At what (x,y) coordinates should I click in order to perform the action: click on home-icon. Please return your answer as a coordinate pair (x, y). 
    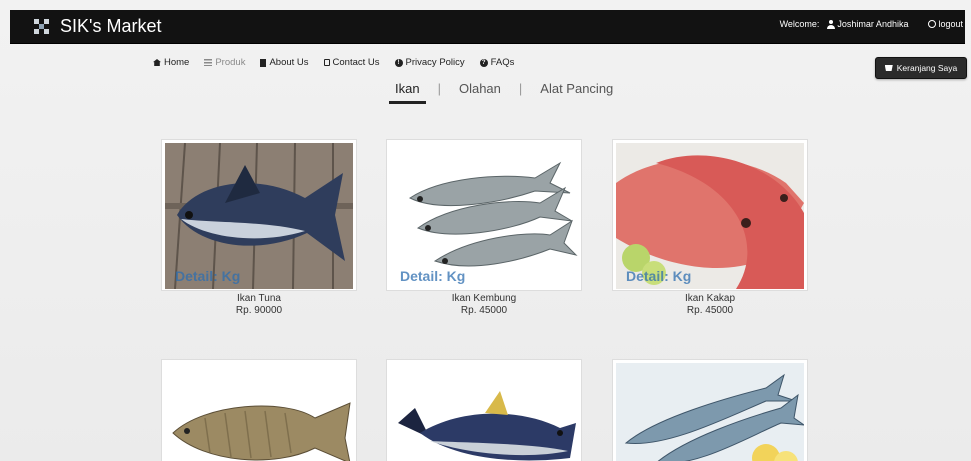
    Looking at the image, I should click on (157, 62).